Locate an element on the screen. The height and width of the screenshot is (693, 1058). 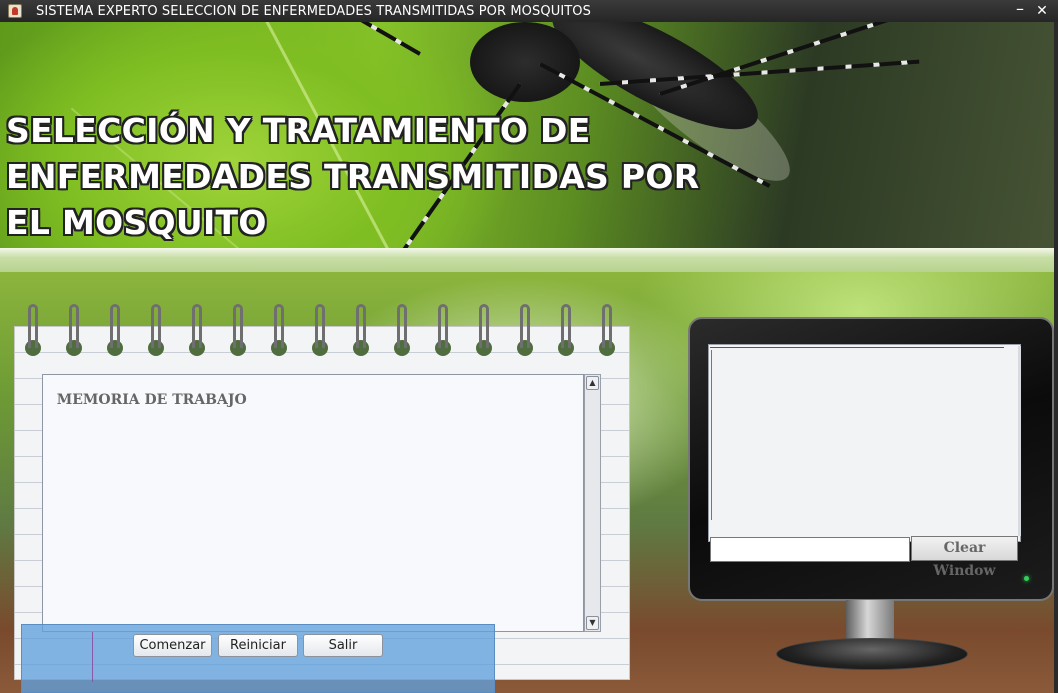
start-button: Comenzar is located at coordinates (172, 645).